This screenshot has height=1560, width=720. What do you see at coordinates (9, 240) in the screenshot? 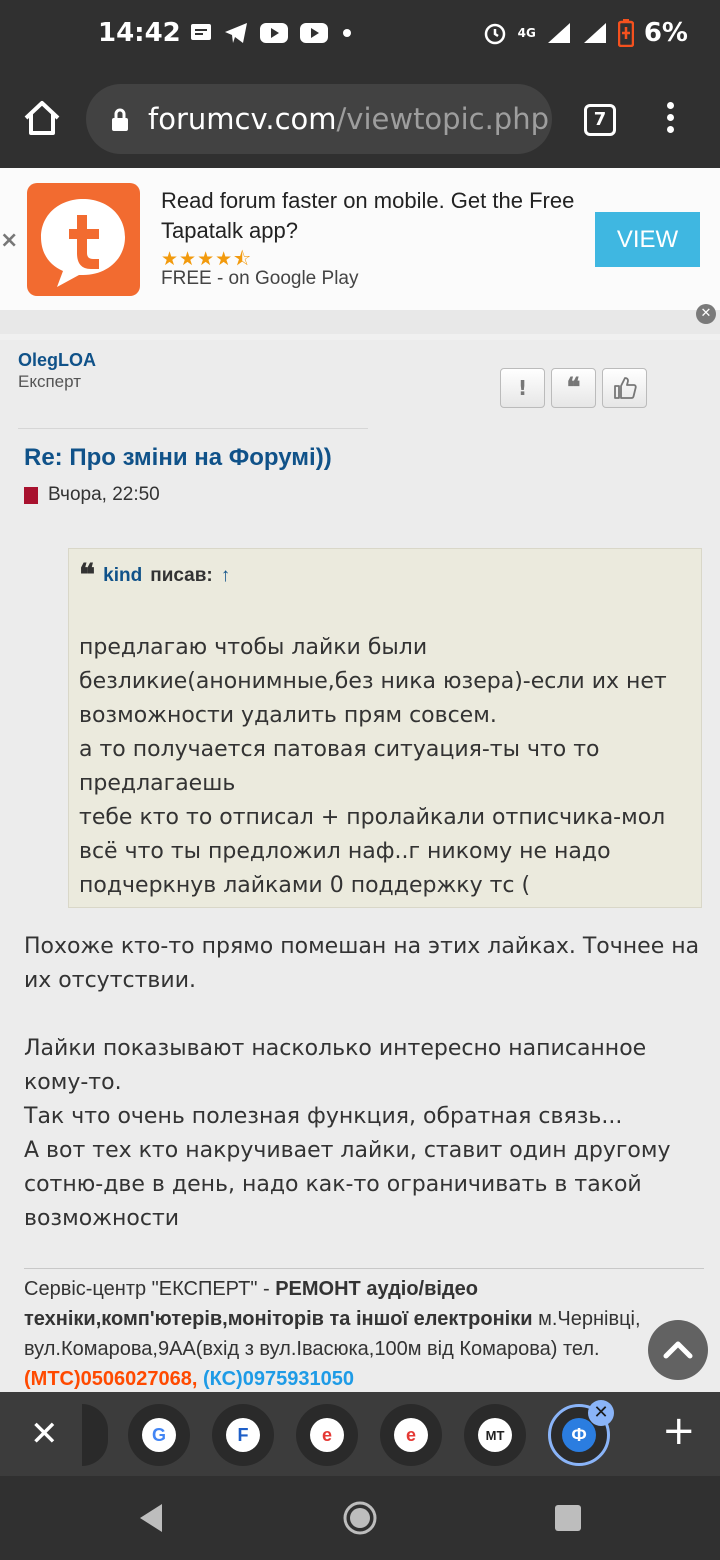
I see `banner-close-button: ×` at bounding box center [9, 240].